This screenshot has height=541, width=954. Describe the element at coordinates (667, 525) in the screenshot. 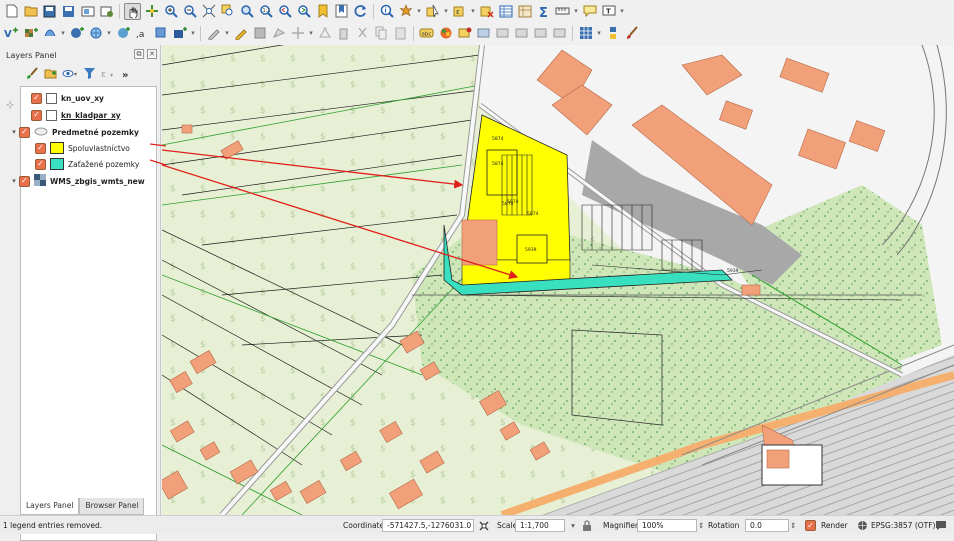

I see `magnifier-field: 100%` at that location.